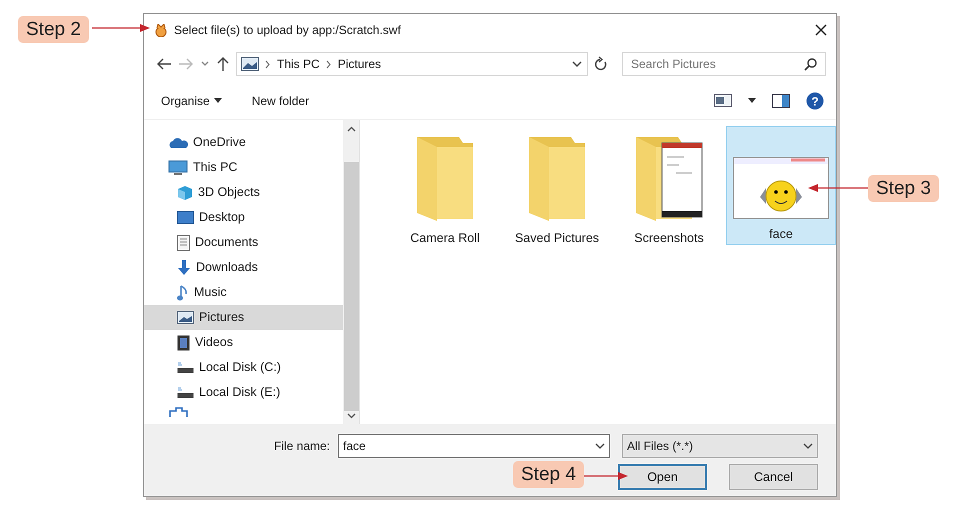 This screenshot has height=511, width=961. I want to click on file-name-field: face, so click(474, 446).